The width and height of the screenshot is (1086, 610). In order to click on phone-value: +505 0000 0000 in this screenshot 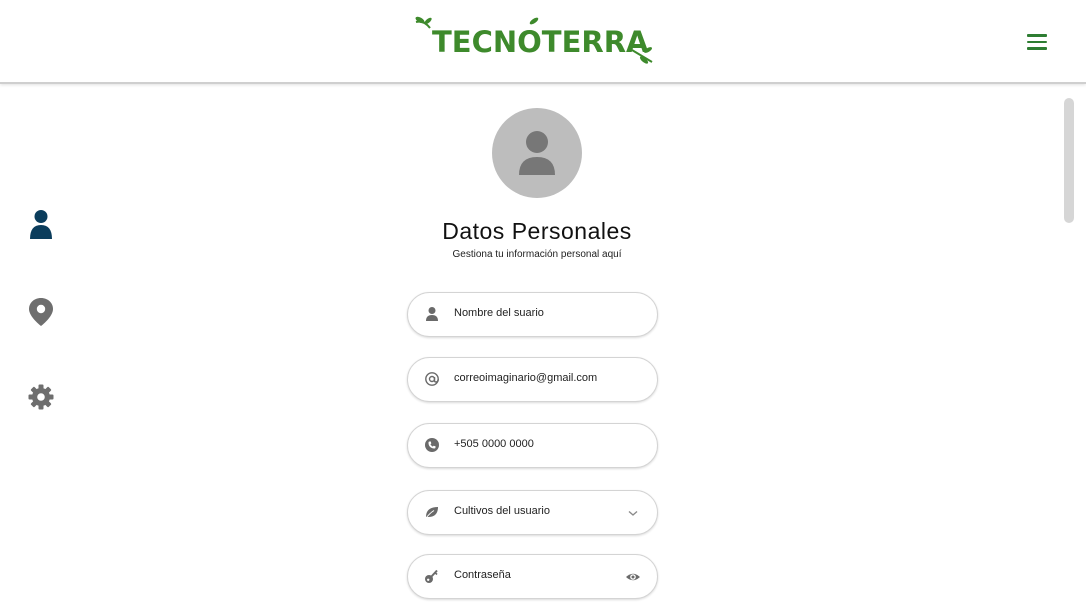, I will do `click(494, 444)`.